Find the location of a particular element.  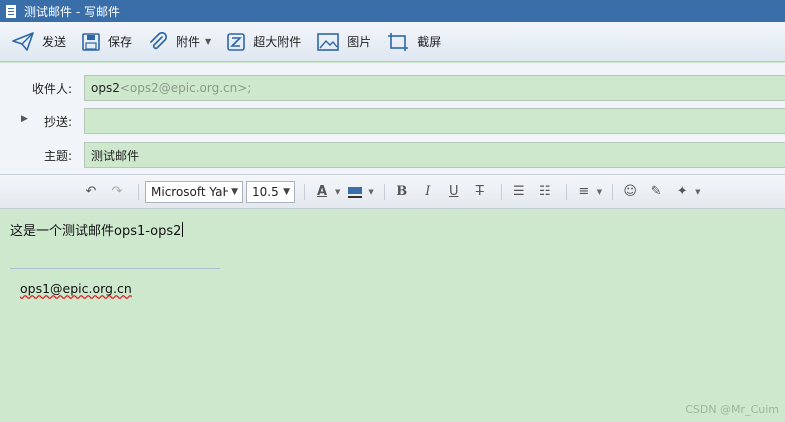

recipient-name: ops2 is located at coordinates (105, 88).